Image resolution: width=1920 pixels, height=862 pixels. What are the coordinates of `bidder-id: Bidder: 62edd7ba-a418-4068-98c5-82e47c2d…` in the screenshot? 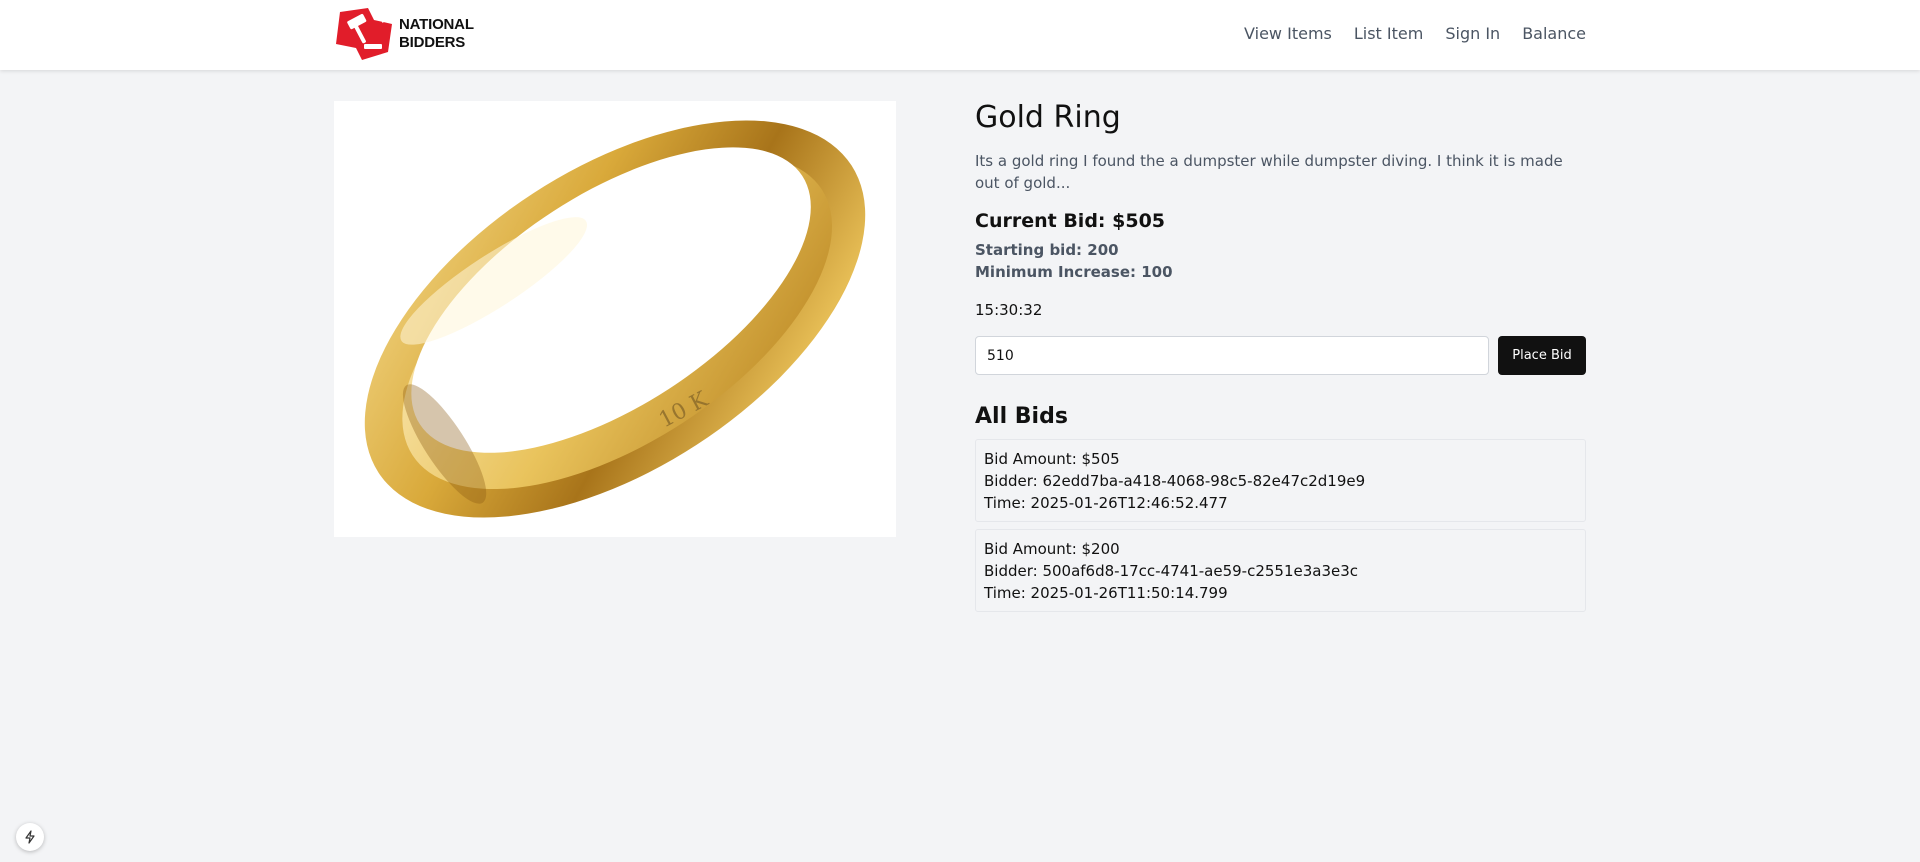 It's located at (1175, 481).